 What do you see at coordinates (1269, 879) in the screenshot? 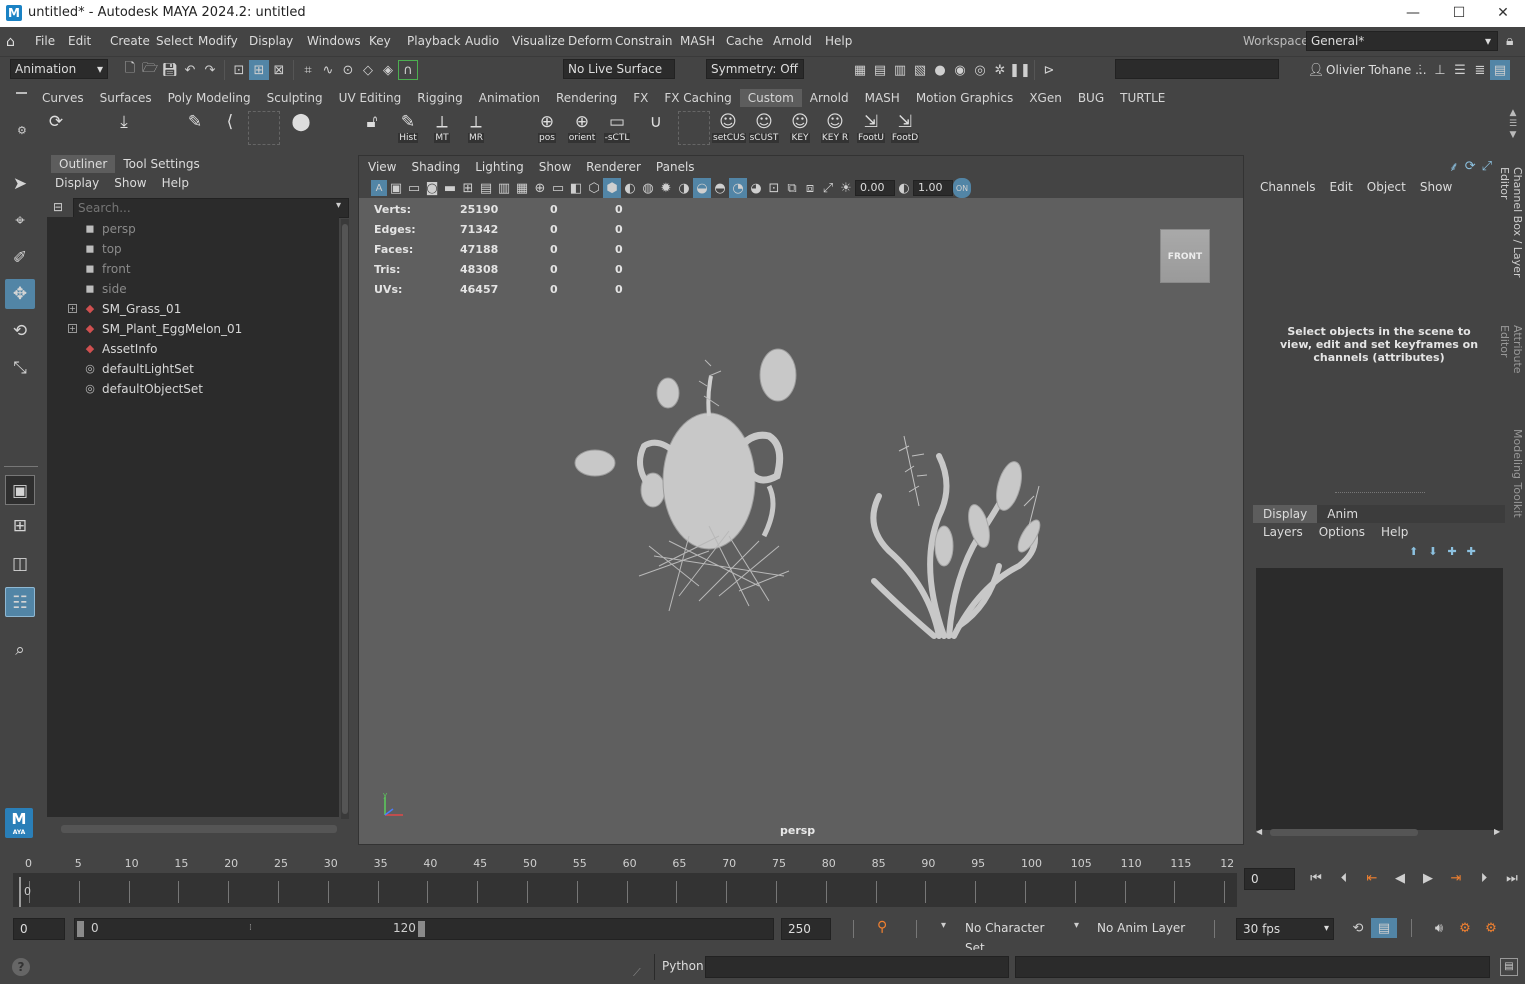
I see `current-frame-field: 0` at bounding box center [1269, 879].